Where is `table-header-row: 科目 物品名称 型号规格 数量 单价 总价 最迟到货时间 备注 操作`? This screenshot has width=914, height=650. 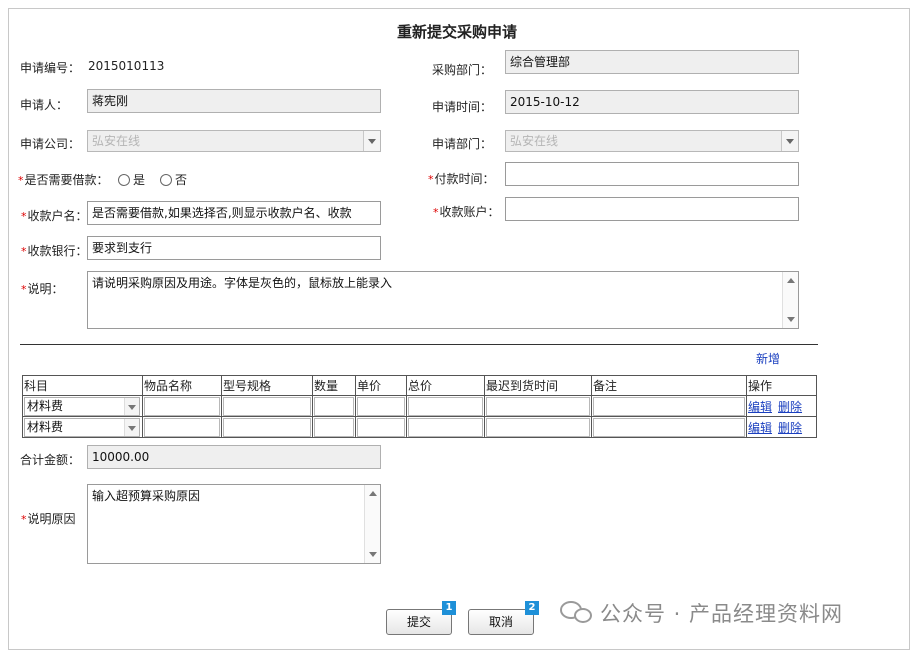 table-header-row: 科目 物品名称 型号规格 数量 单价 总价 最迟到货时间 备注 操作 is located at coordinates (419, 385).